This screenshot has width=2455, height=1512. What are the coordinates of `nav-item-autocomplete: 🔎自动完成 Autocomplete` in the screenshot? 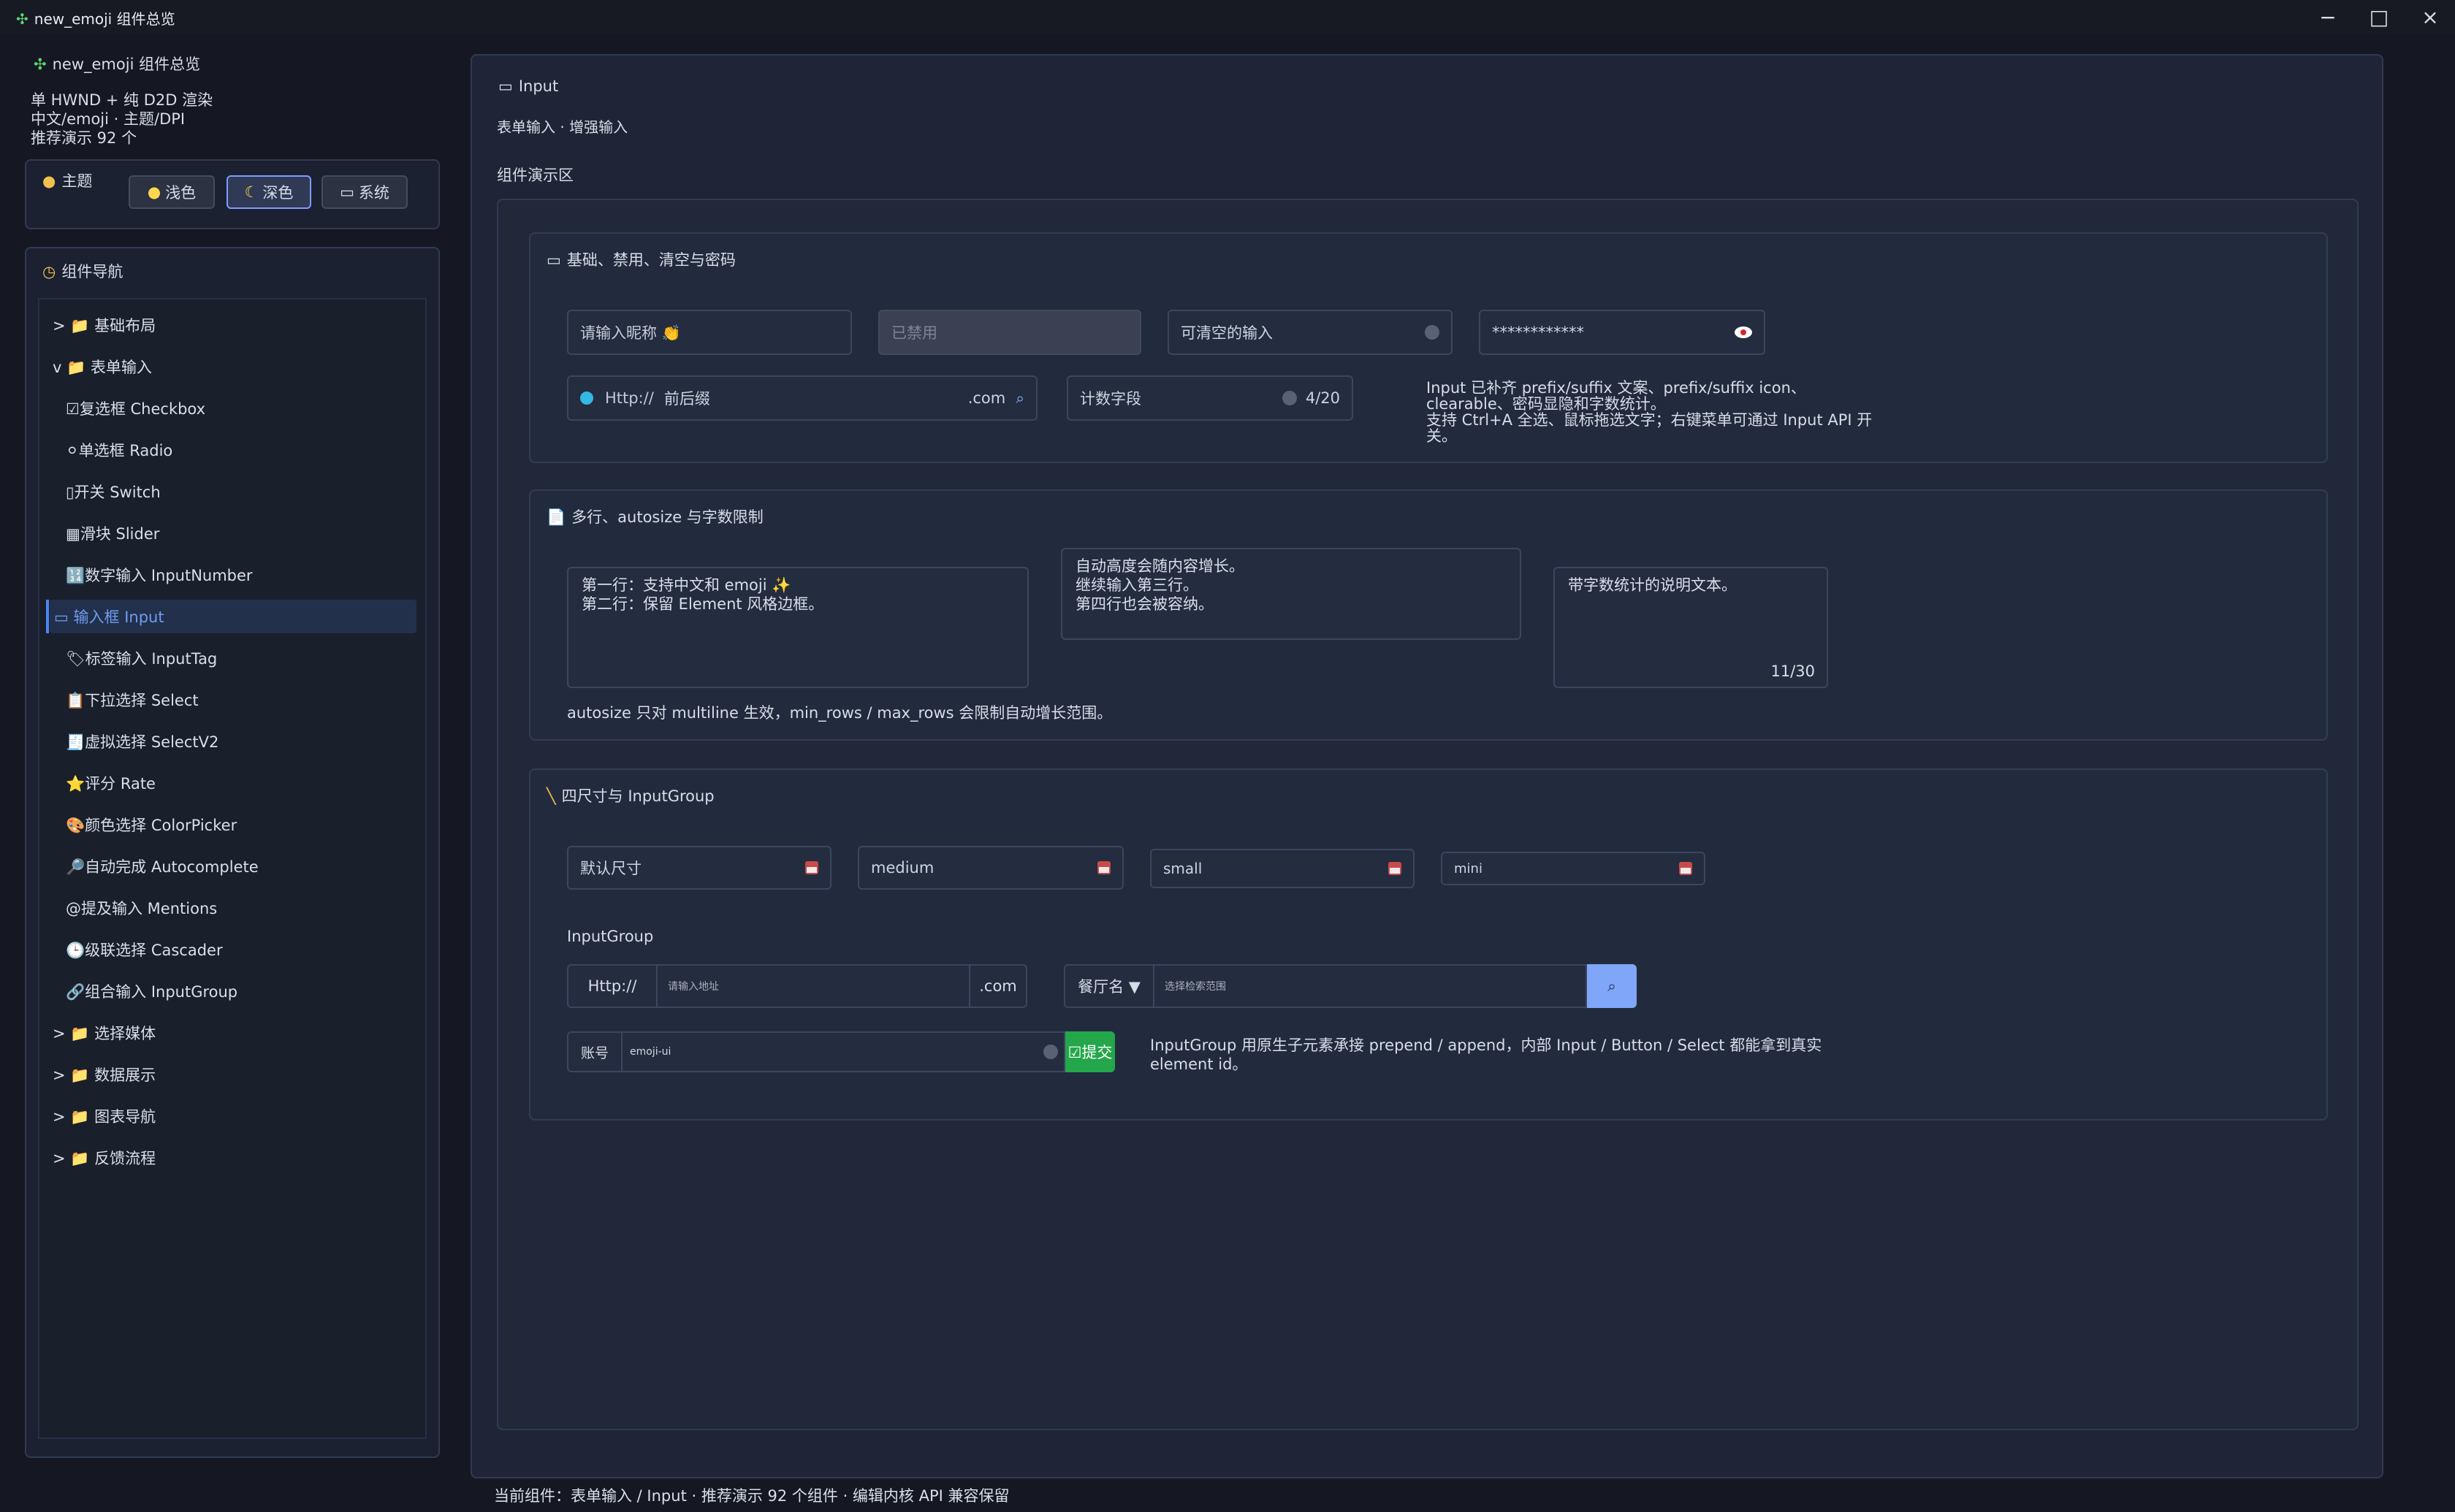 It's located at (245, 866).